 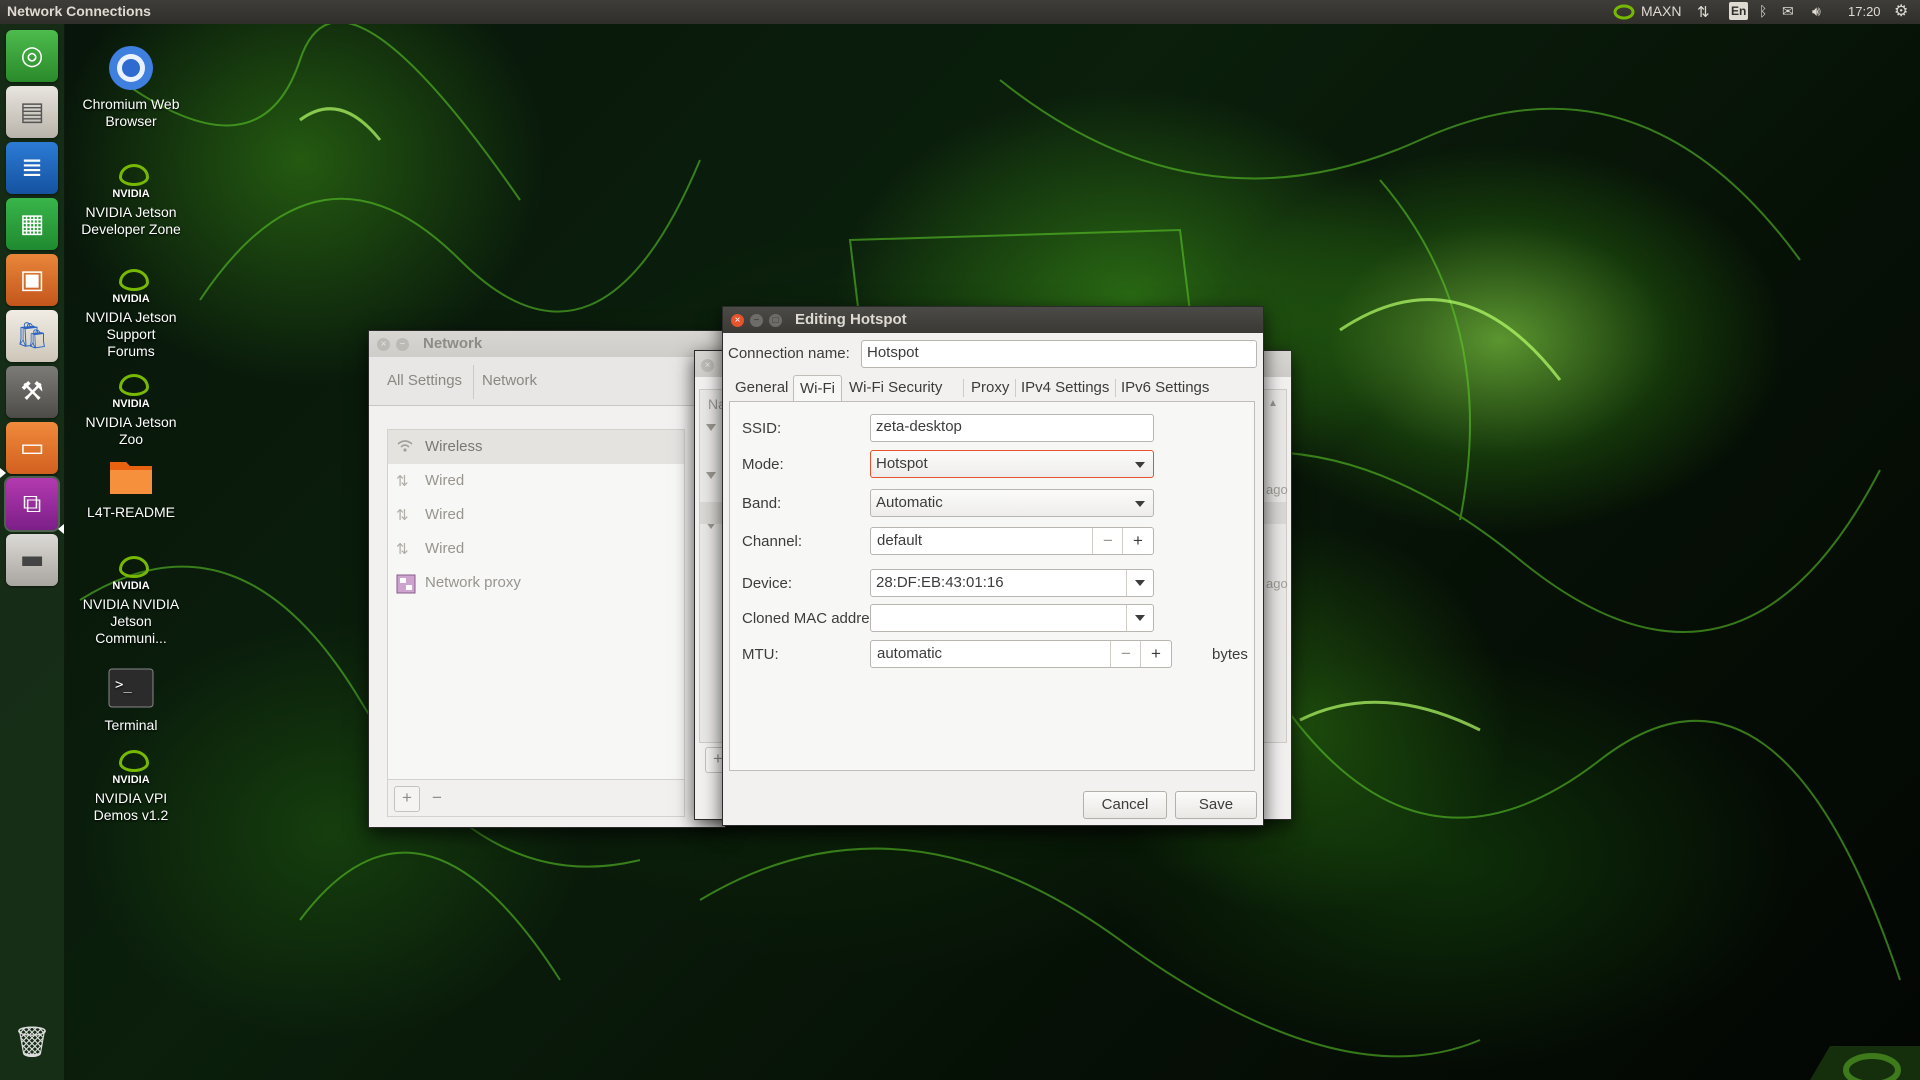 What do you see at coordinates (131, 785) in the screenshot?
I see `desktop-icon-vpi-demos: NVIDIA NVIDIA VPI Demos v1.2` at bounding box center [131, 785].